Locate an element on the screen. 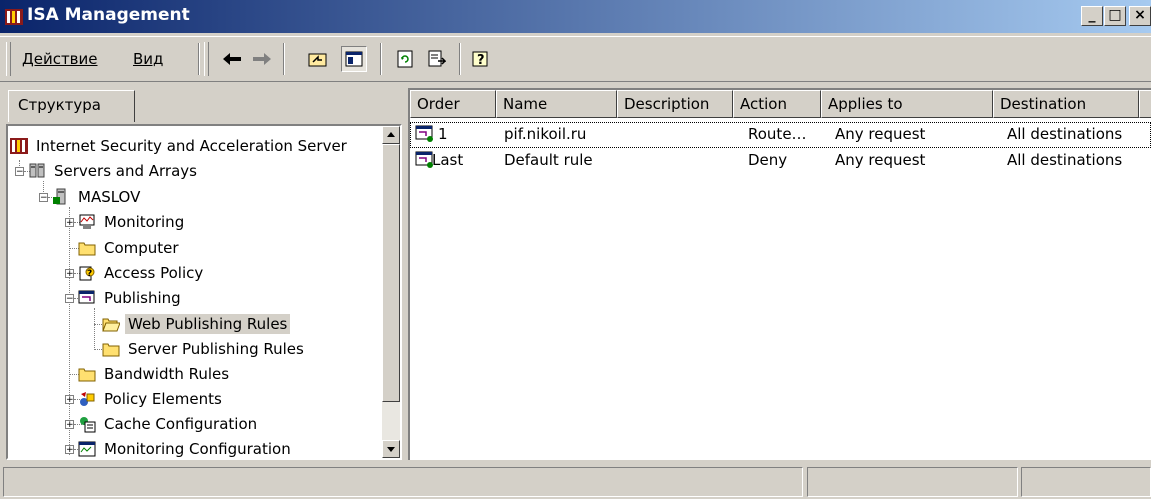  tab-structure: Структура is located at coordinates (71, 106).